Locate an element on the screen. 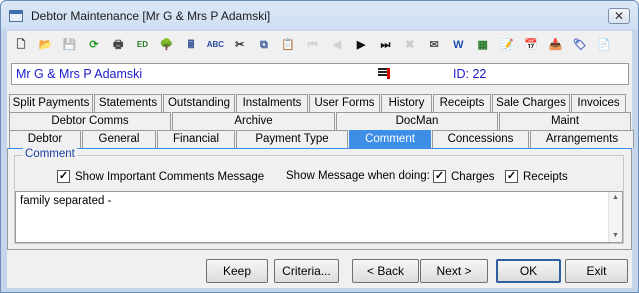 This screenshot has width=639, height=293. charges-label: Charges is located at coordinates (473, 176).